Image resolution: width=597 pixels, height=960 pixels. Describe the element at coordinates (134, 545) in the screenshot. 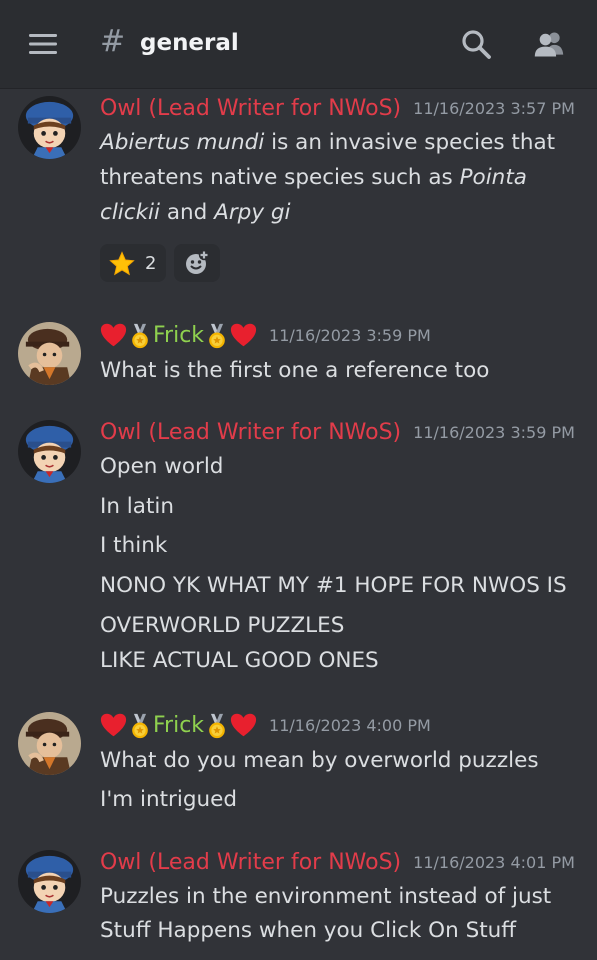

I see `message-line: I think` at that location.